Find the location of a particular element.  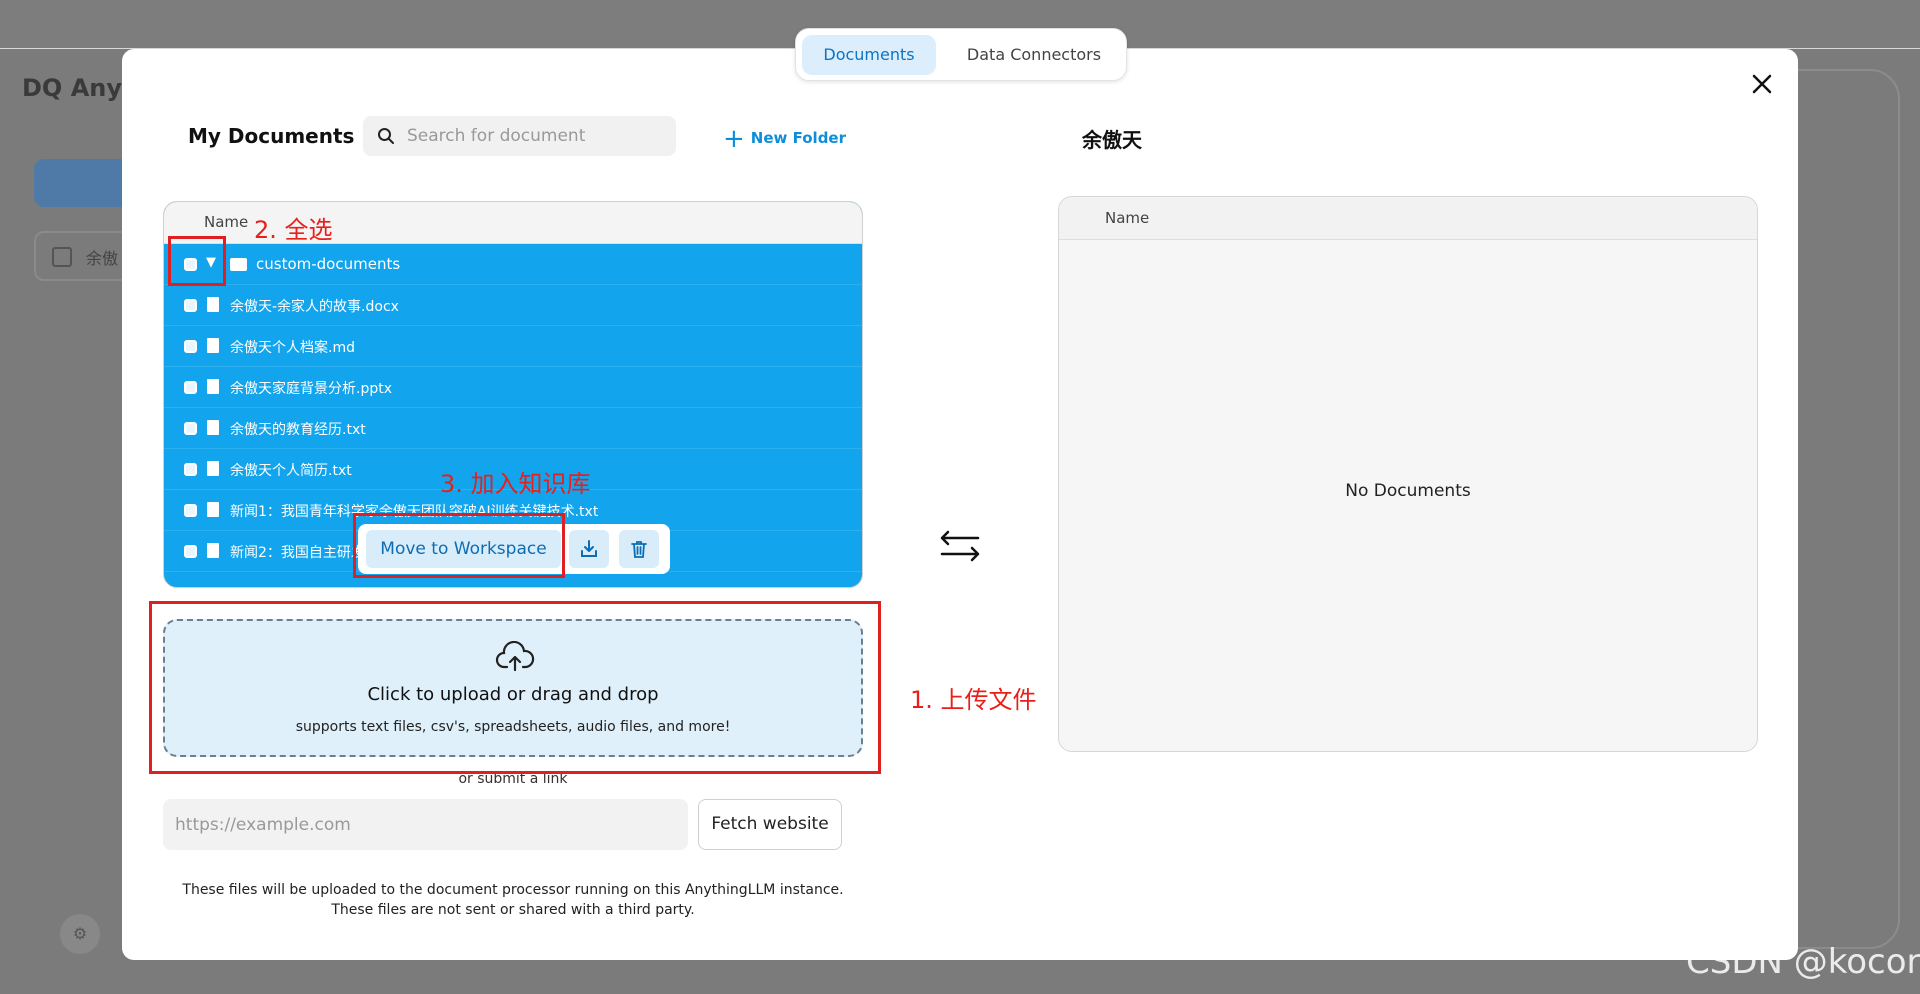

file-name: 余傲天的教育经历.txt is located at coordinates (298, 430).